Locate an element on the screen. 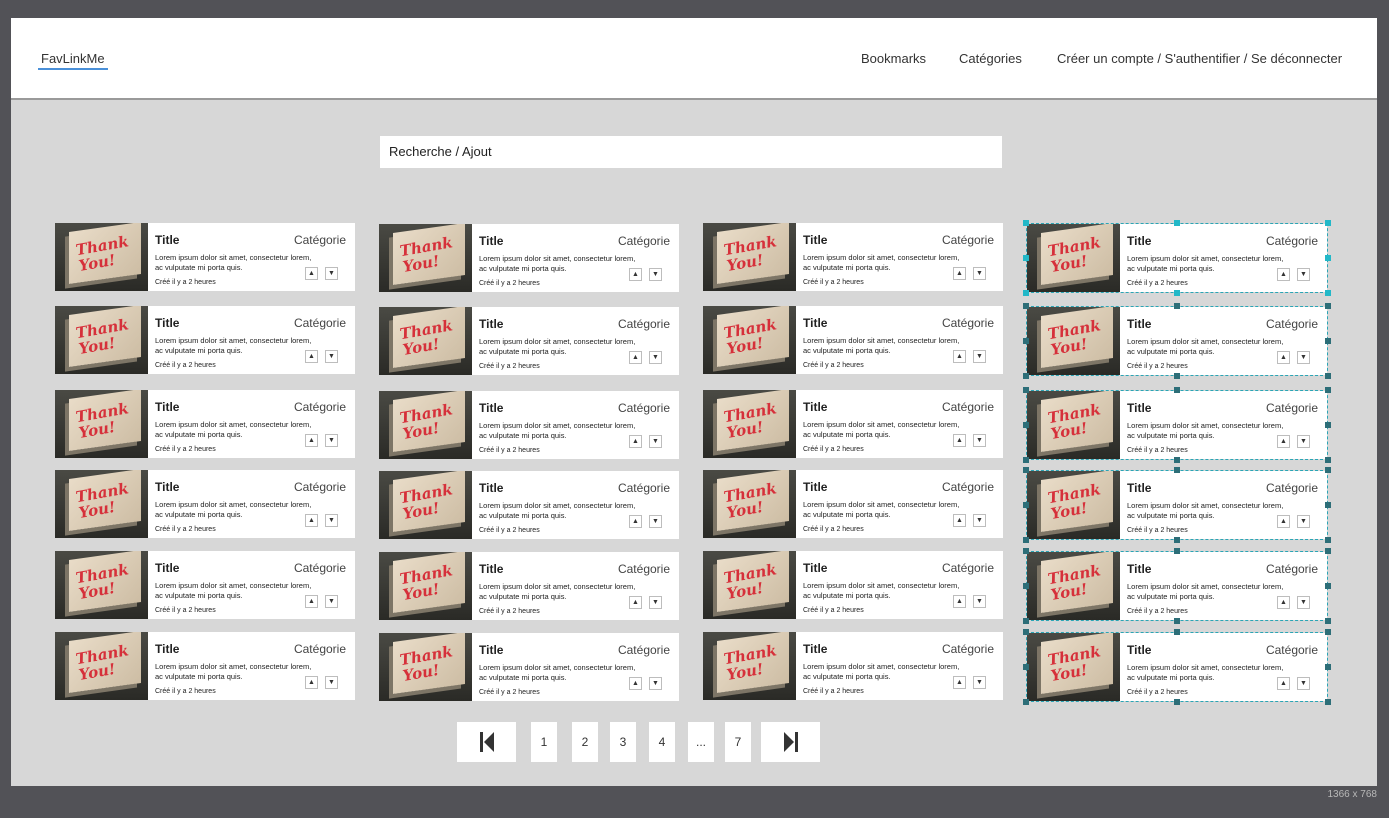  page-button: 3 is located at coordinates (623, 742).